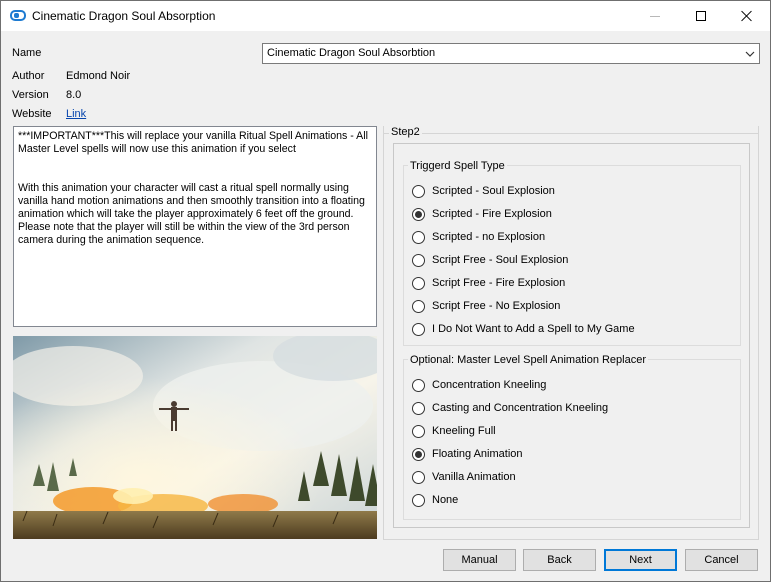 Image resolution: width=771 pixels, height=582 pixels. I want to click on step-label: Step2, so click(405, 132).